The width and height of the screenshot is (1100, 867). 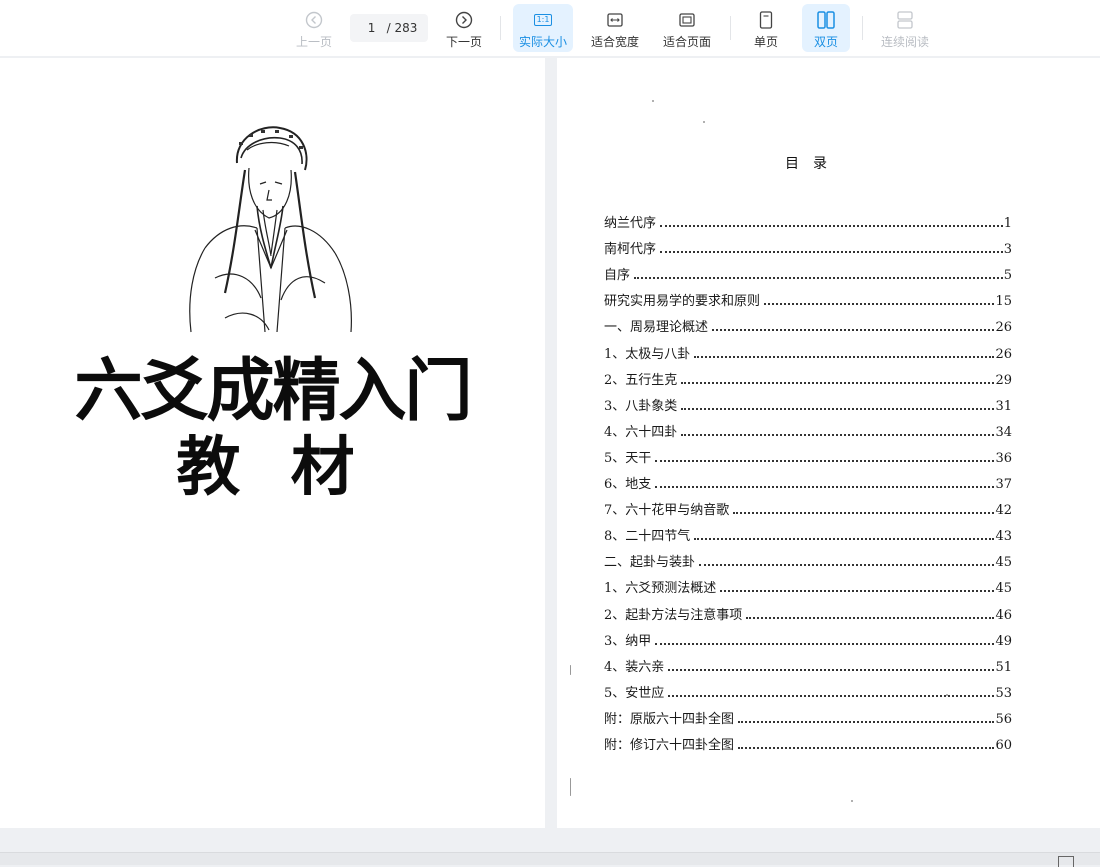 What do you see at coordinates (766, 28) in the screenshot?
I see `single-page-button: 单页` at bounding box center [766, 28].